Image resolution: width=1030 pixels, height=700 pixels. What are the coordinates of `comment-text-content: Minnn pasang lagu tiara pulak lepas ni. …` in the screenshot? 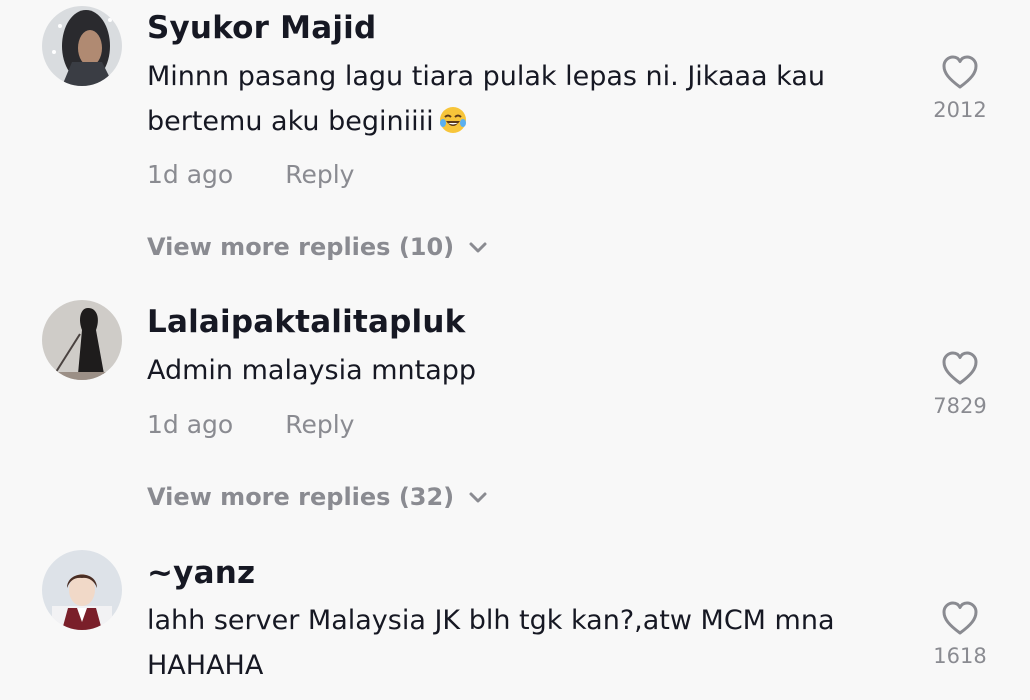 It's located at (486, 99).